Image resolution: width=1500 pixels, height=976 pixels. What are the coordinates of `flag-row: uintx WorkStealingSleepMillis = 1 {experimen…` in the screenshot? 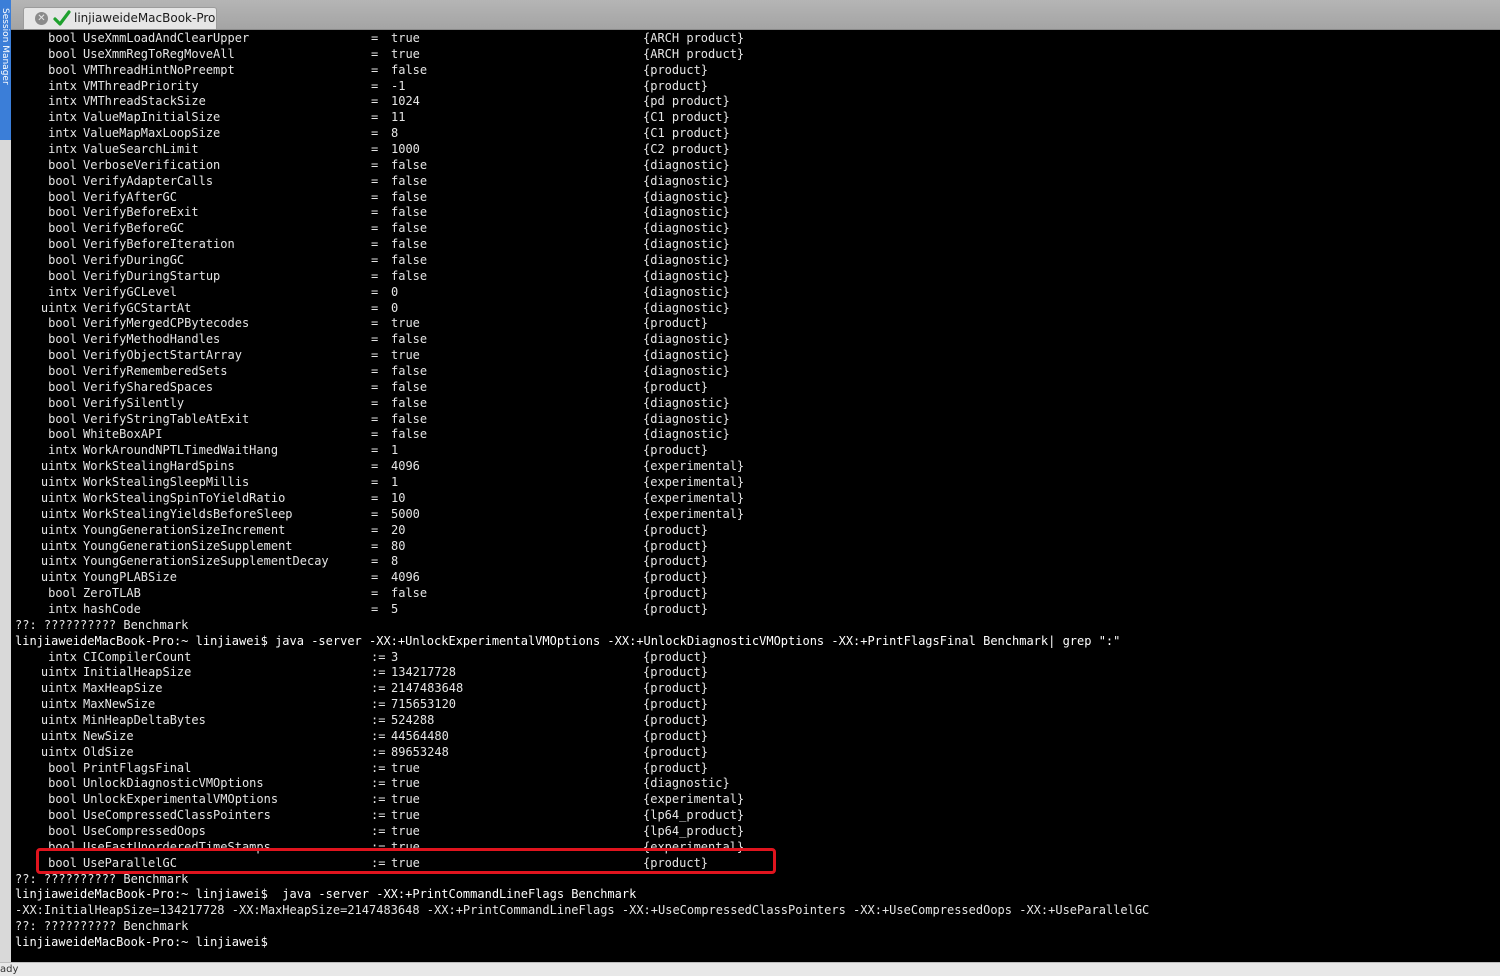 It's located at (582, 483).